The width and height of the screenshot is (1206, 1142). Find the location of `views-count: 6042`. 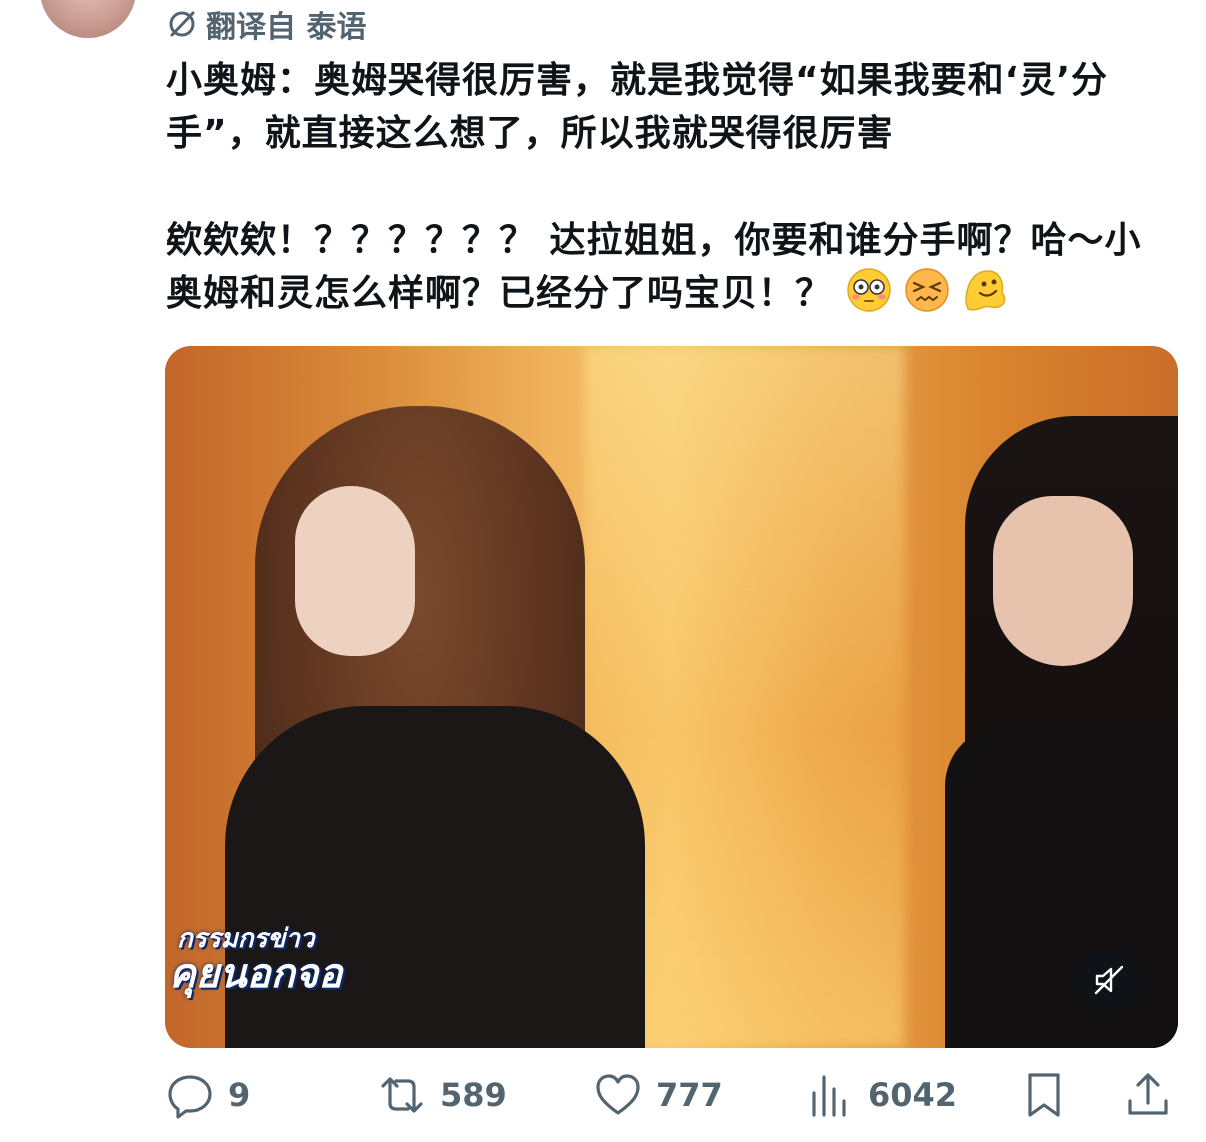

views-count: 6042 is located at coordinates (913, 1095).